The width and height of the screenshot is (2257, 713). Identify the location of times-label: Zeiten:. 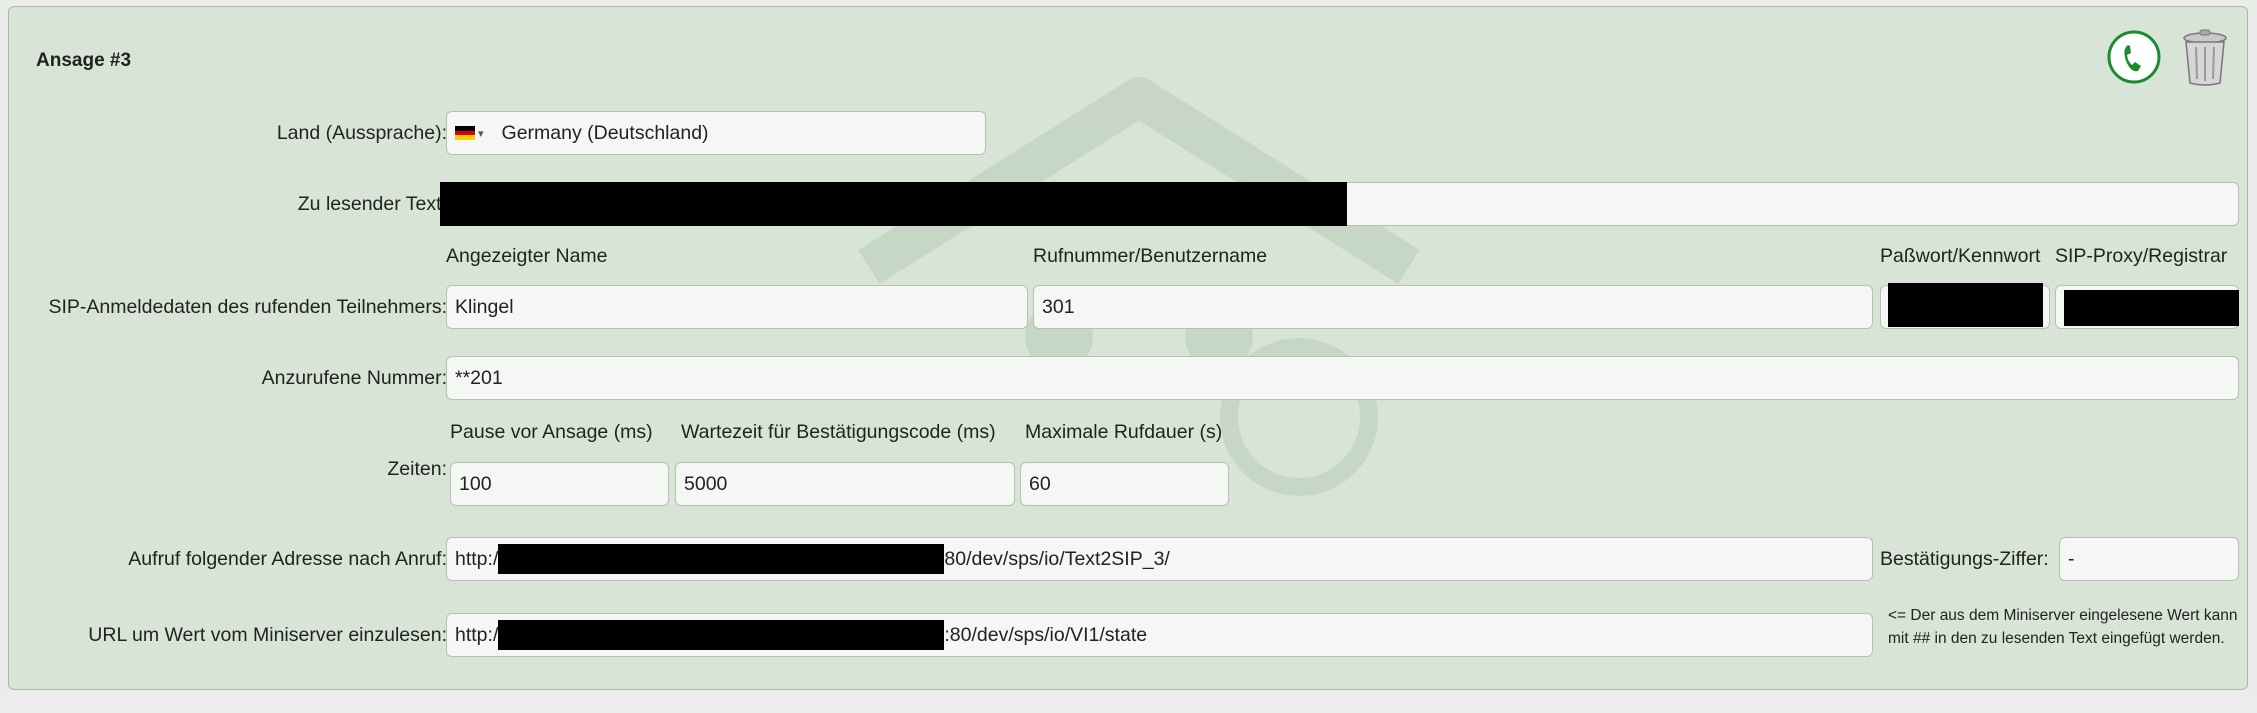
(417, 469).